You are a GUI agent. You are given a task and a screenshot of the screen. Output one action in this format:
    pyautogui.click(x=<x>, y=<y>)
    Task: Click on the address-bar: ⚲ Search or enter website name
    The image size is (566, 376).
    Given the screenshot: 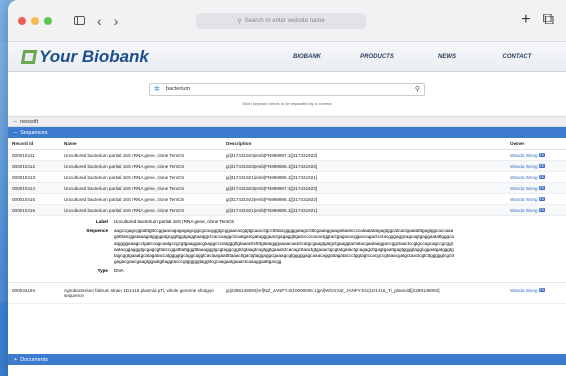 What is the action you would take?
    pyautogui.click(x=281, y=21)
    